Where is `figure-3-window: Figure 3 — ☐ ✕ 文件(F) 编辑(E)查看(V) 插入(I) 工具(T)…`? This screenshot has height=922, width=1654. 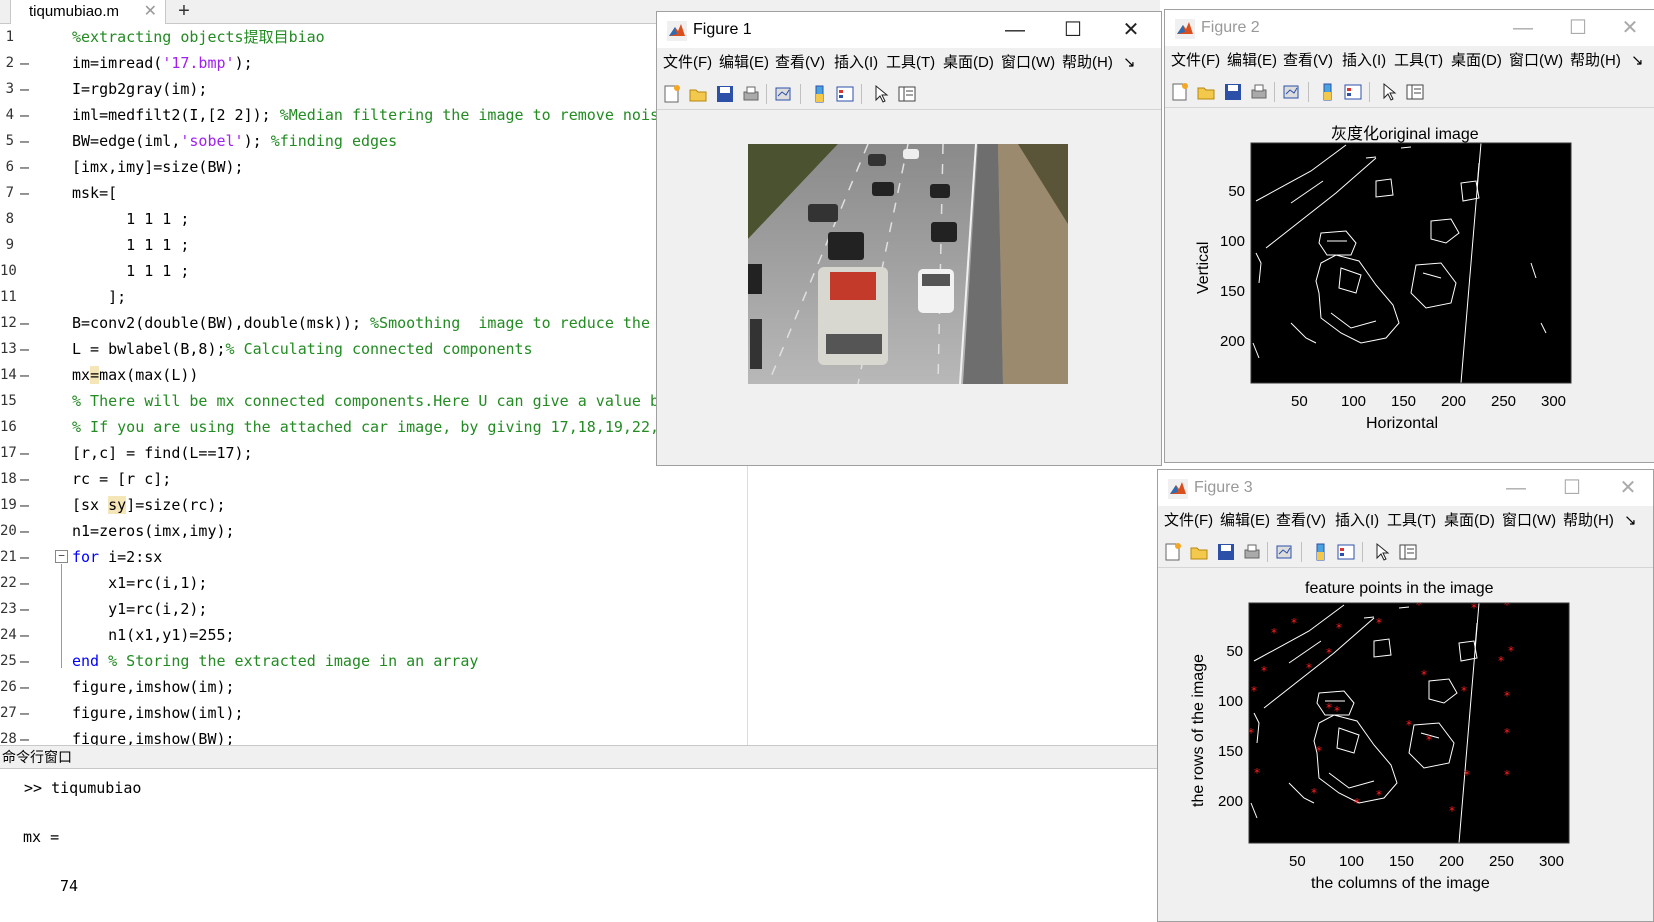
figure-3-window: Figure 3 — ☐ ✕ 文件(F) 编辑(E)查看(V) 插入(I) 工具(T)… is located at coordinates (1405, 695).